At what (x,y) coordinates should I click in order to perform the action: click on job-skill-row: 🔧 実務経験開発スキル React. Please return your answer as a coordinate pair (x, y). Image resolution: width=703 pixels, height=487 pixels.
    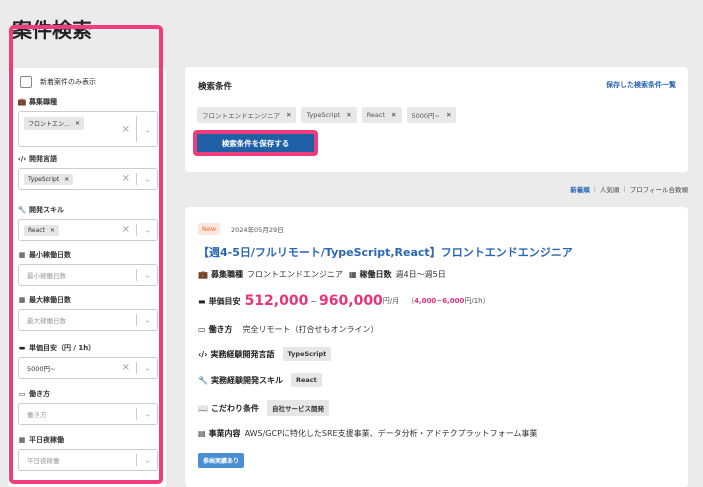
    Looking at the image, I should click on (260, 380).